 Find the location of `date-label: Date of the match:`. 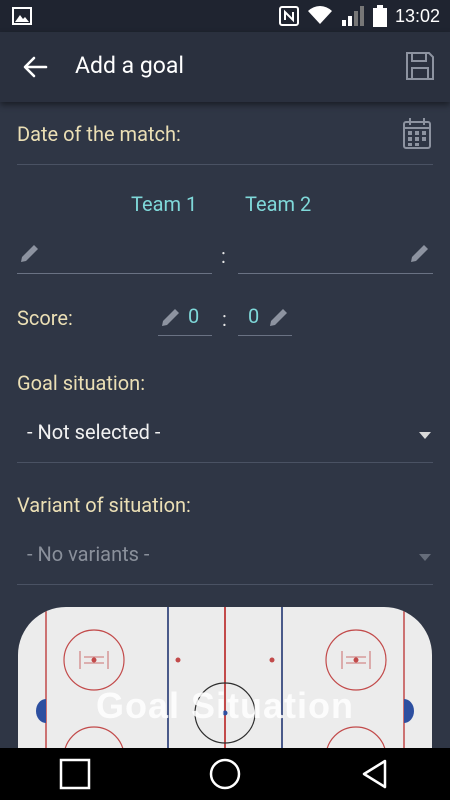

date-label: Date of the match: is located at coordinates (99, 134).